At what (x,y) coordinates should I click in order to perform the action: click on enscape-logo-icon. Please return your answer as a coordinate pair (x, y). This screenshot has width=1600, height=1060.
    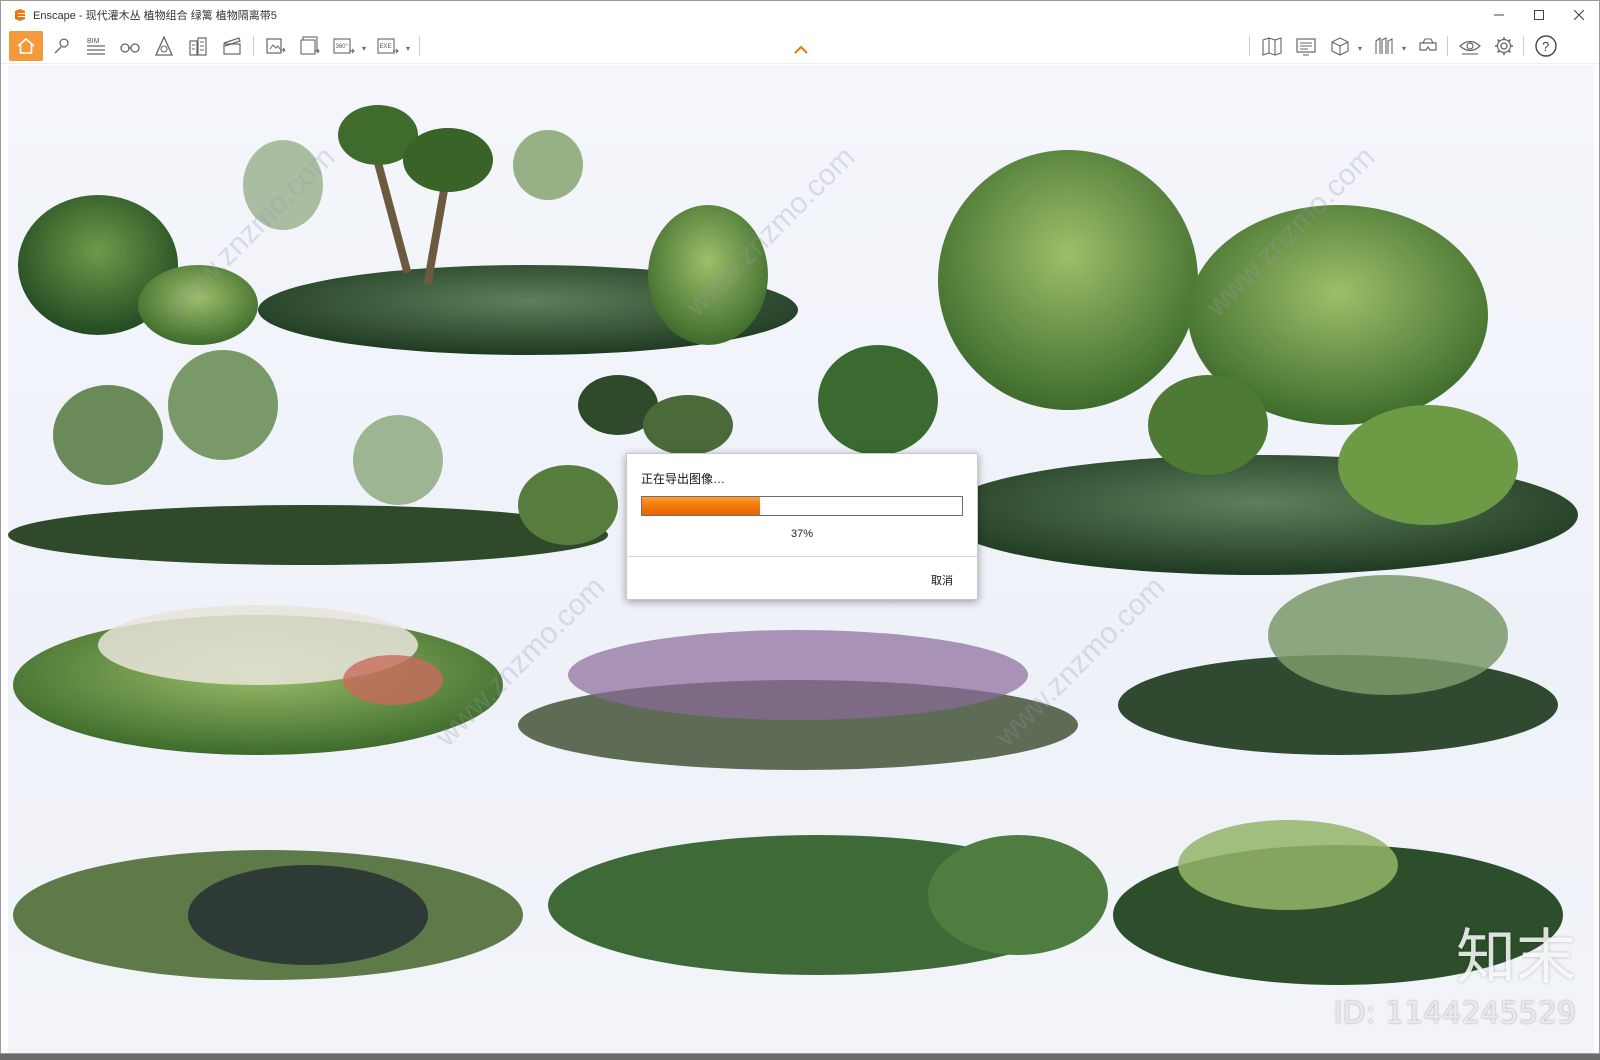
    Looking at the image, I should click on (20, 14).